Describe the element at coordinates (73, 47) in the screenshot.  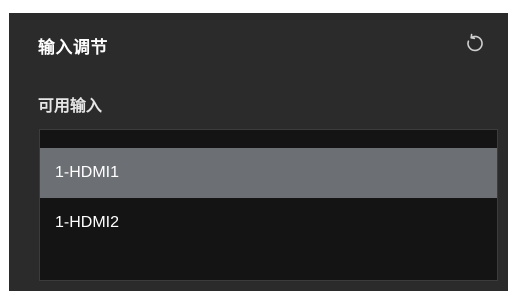
I see `panel-title: 输入调节` at that location.